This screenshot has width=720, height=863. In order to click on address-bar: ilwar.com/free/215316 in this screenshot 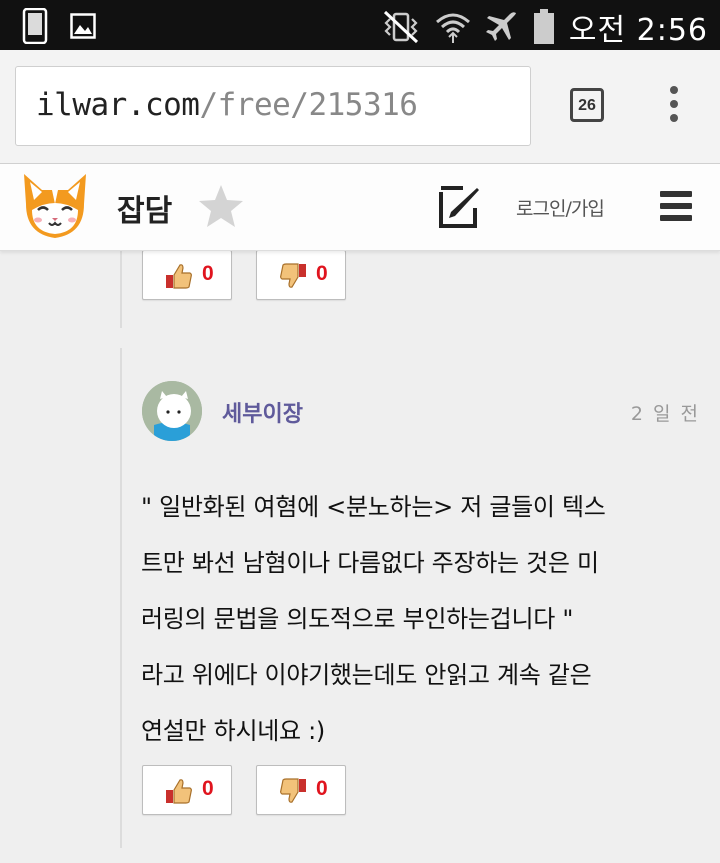, I will do `click(273, 106)`.